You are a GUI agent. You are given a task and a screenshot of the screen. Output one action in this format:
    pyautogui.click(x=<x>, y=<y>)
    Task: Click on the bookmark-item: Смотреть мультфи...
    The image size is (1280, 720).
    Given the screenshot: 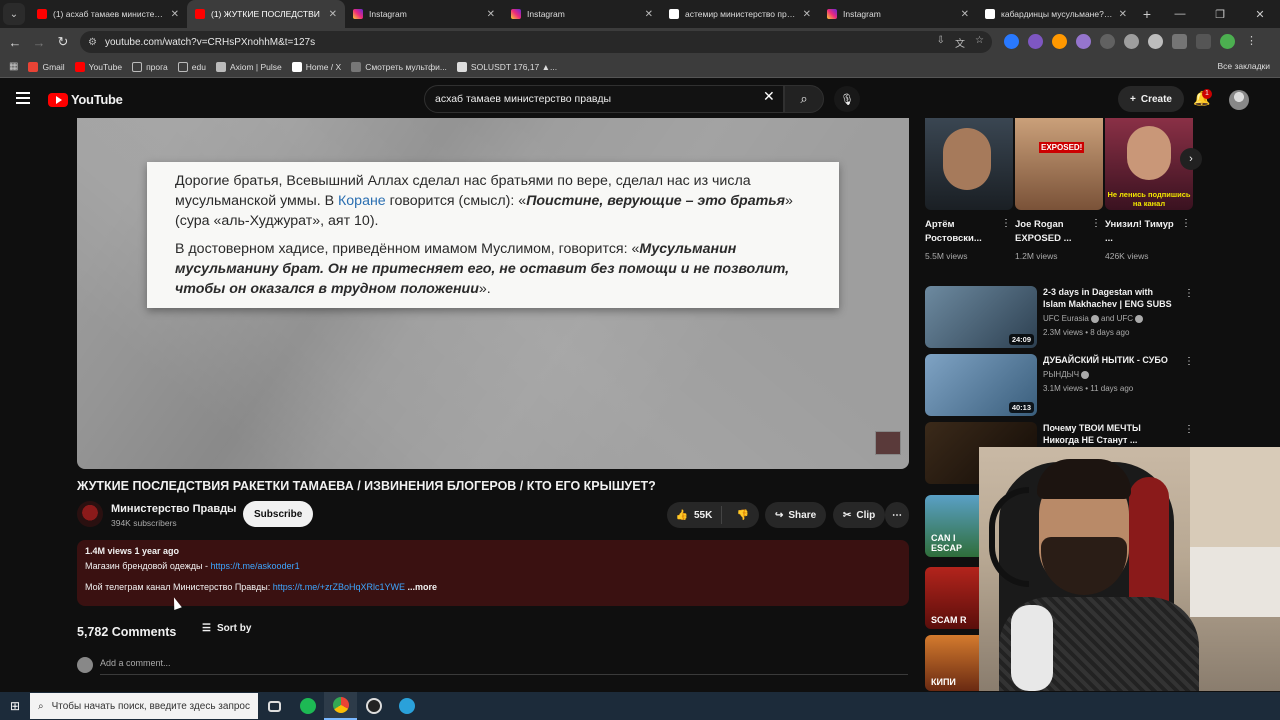 What is the action you would take?
    pyautogui.click(x=399, y=66)
    